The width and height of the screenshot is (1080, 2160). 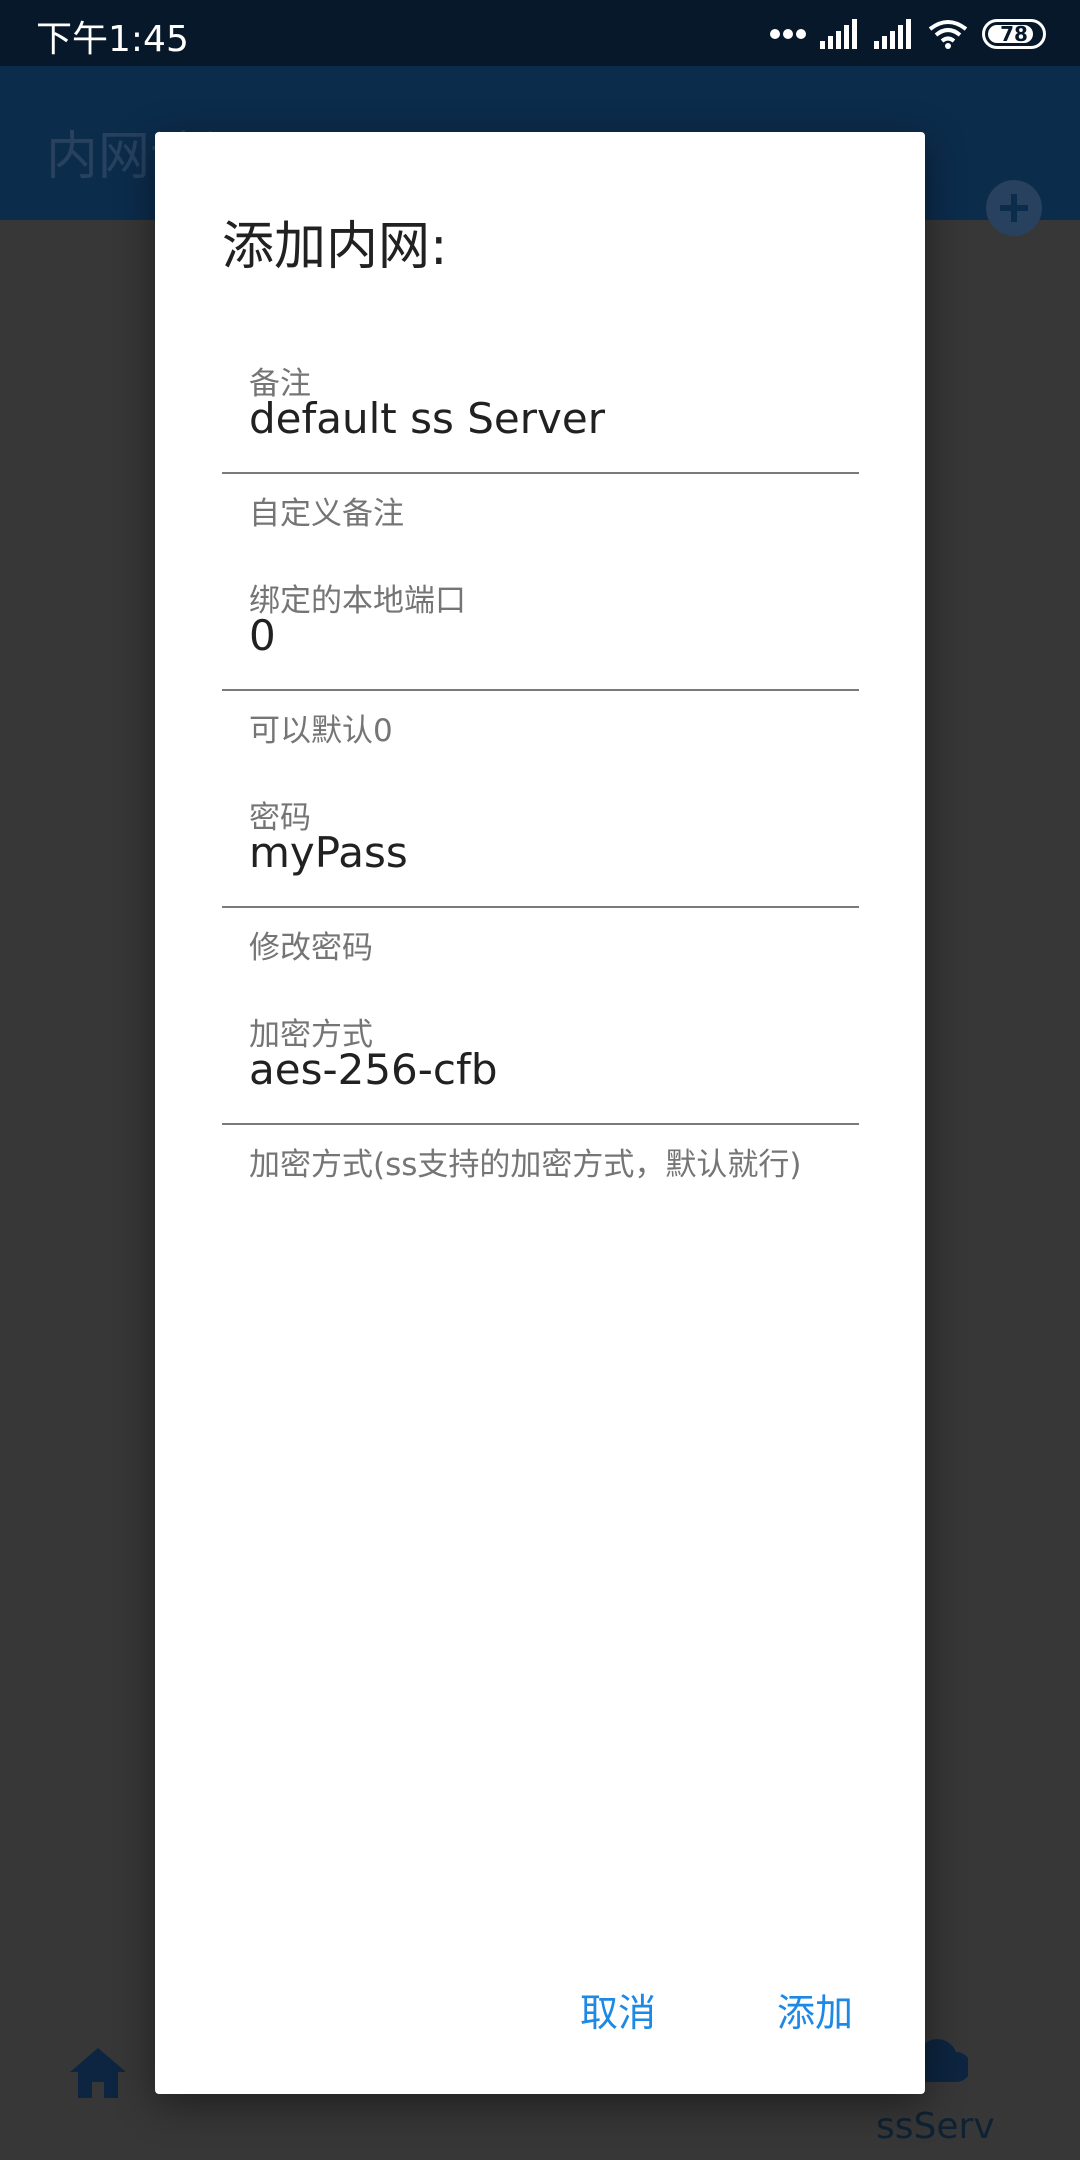 I want to click on home-icon, so click(x=98, y=2073).